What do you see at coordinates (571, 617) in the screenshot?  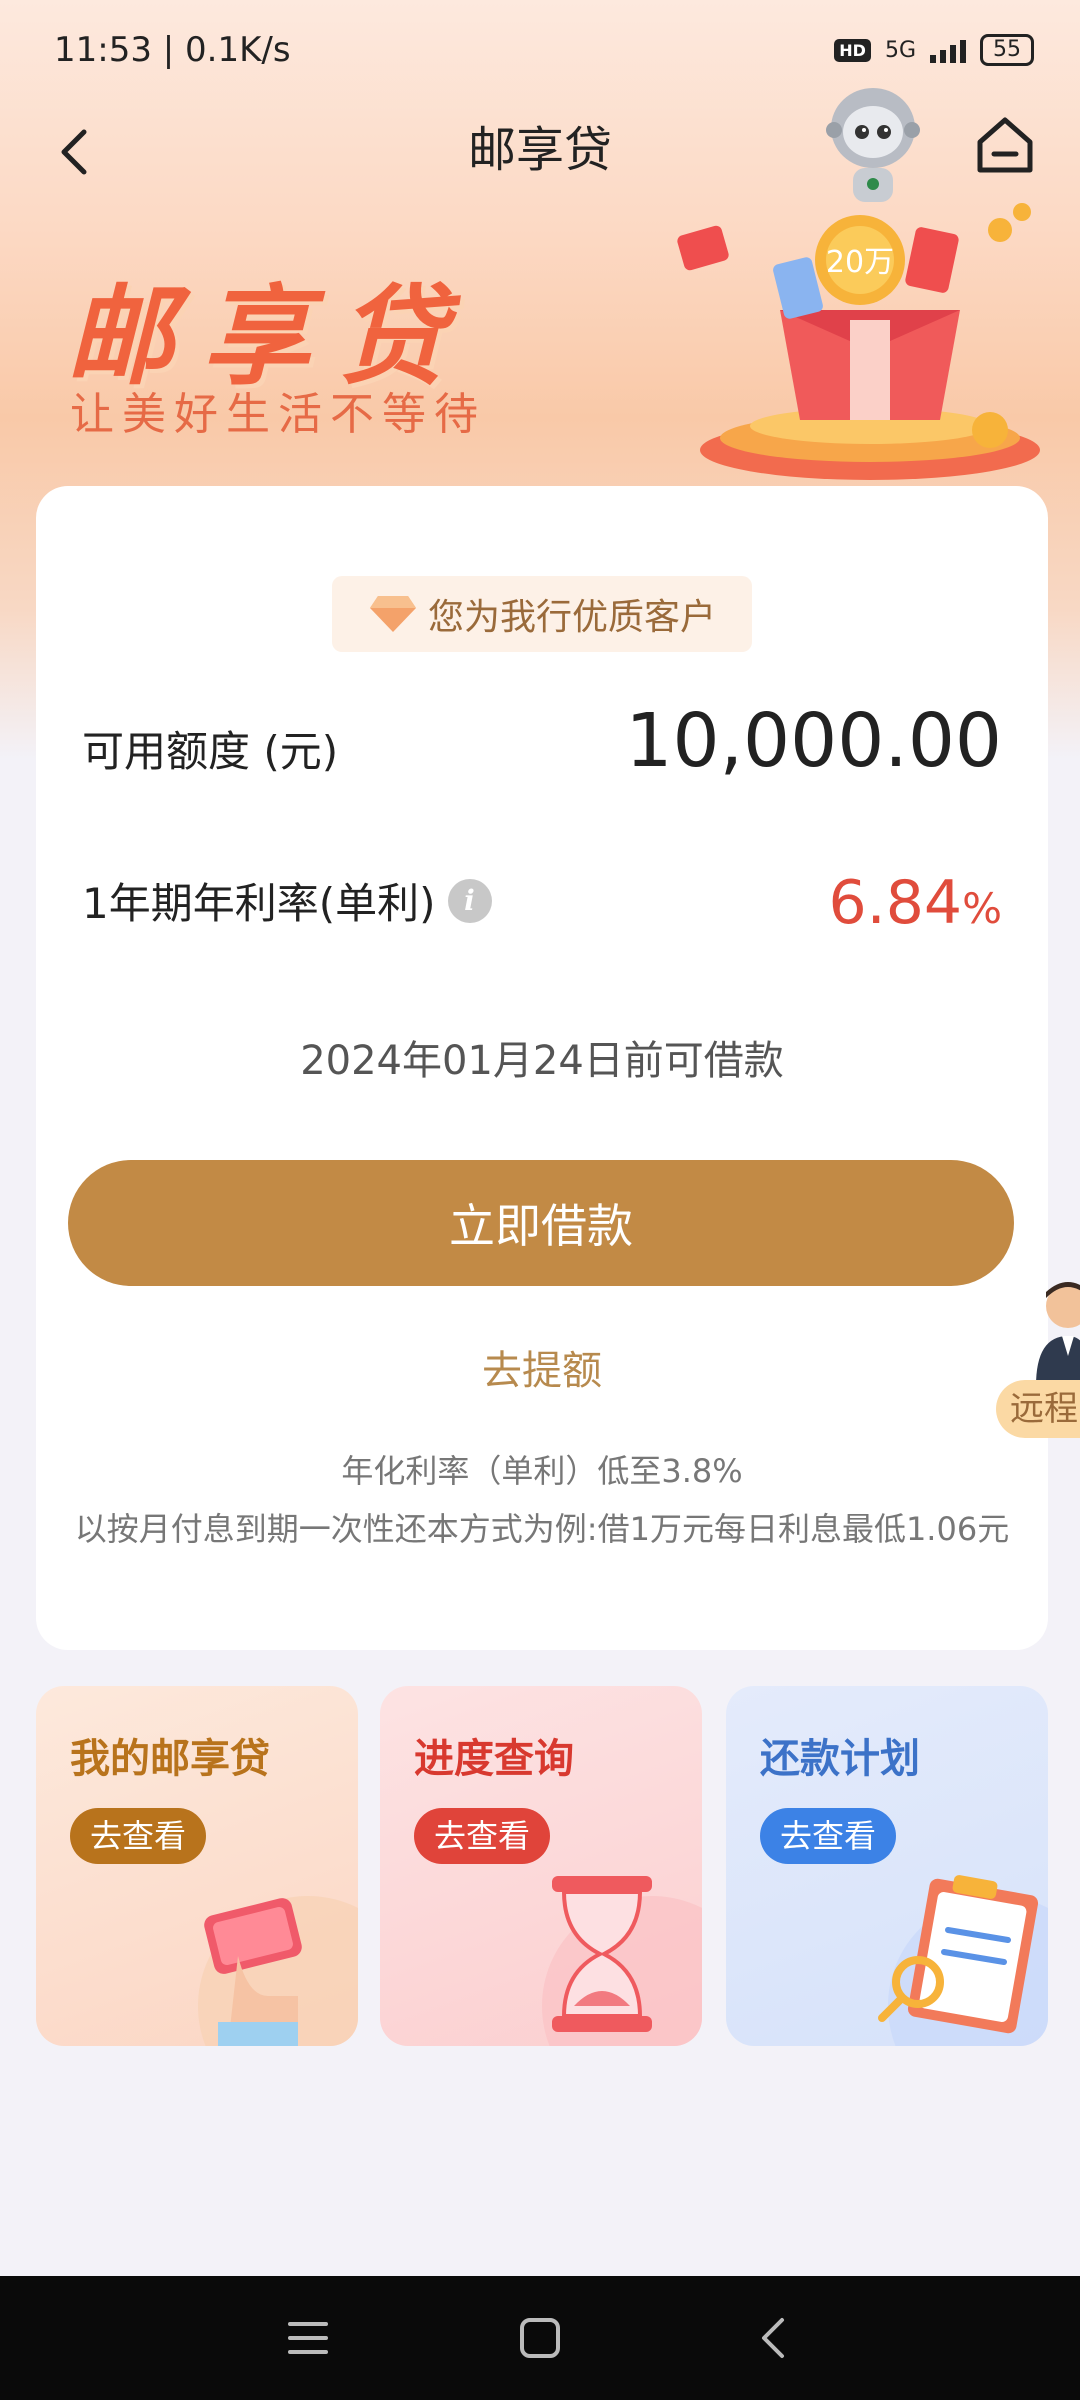 I see `vip-badge-label: 您为我行优质客户` at bounding box center [571, 617].